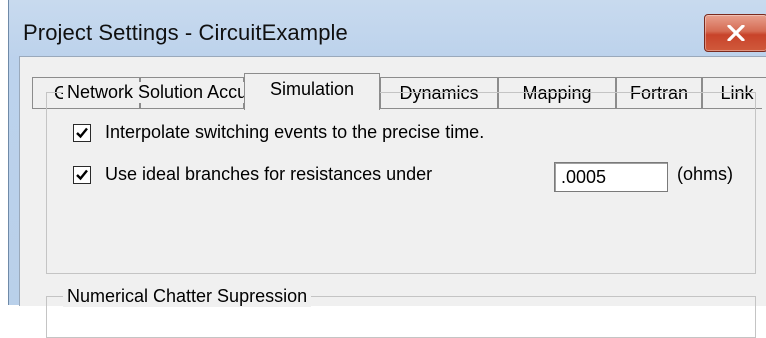  I want to click on interpolate-checkbox, so click(82, 133).